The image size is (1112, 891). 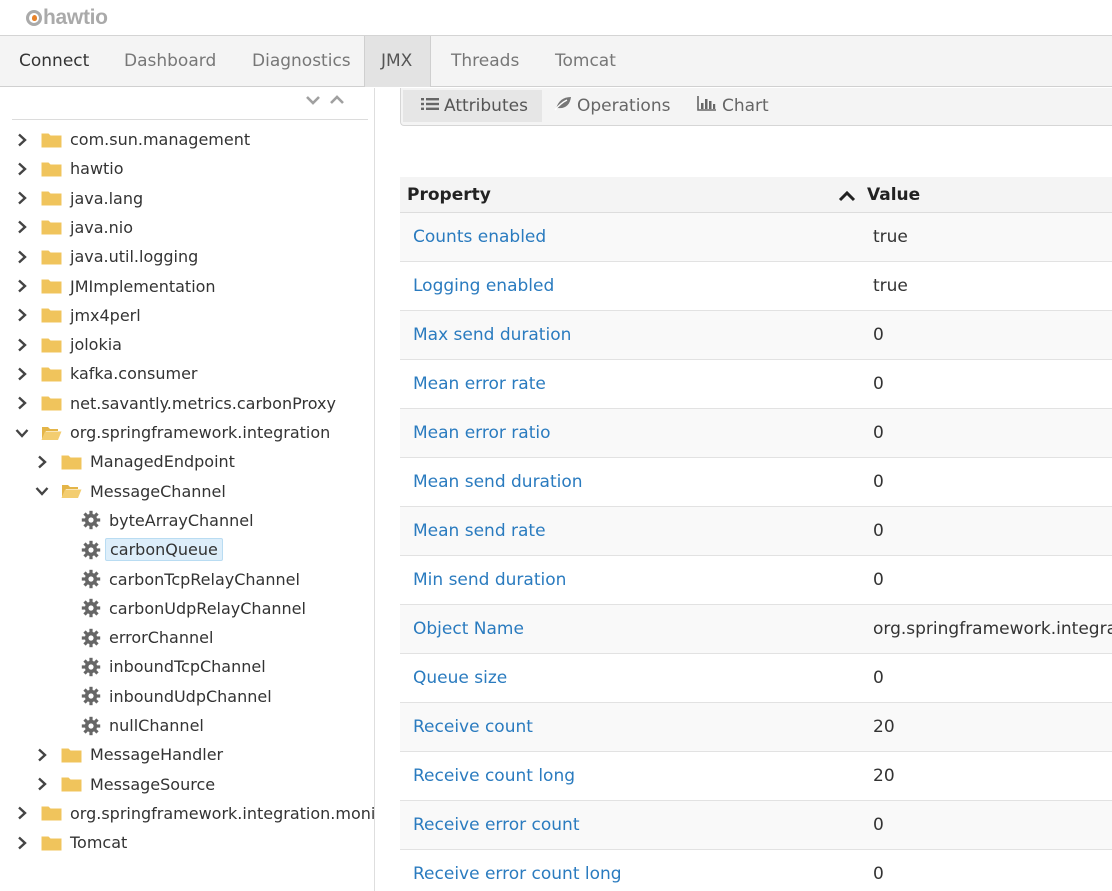 I want to click on table-row: Counts enabled true, so click(x=756, y=237).